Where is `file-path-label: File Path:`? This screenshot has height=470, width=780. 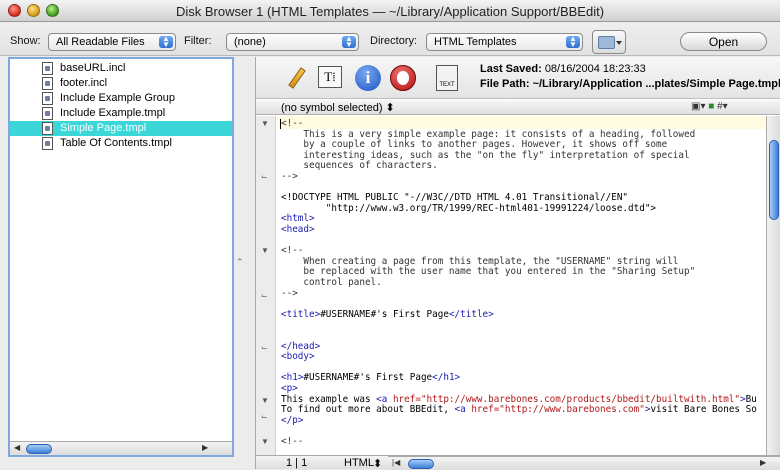
file-path-label: File Path: is located at coordinates (505, 84).